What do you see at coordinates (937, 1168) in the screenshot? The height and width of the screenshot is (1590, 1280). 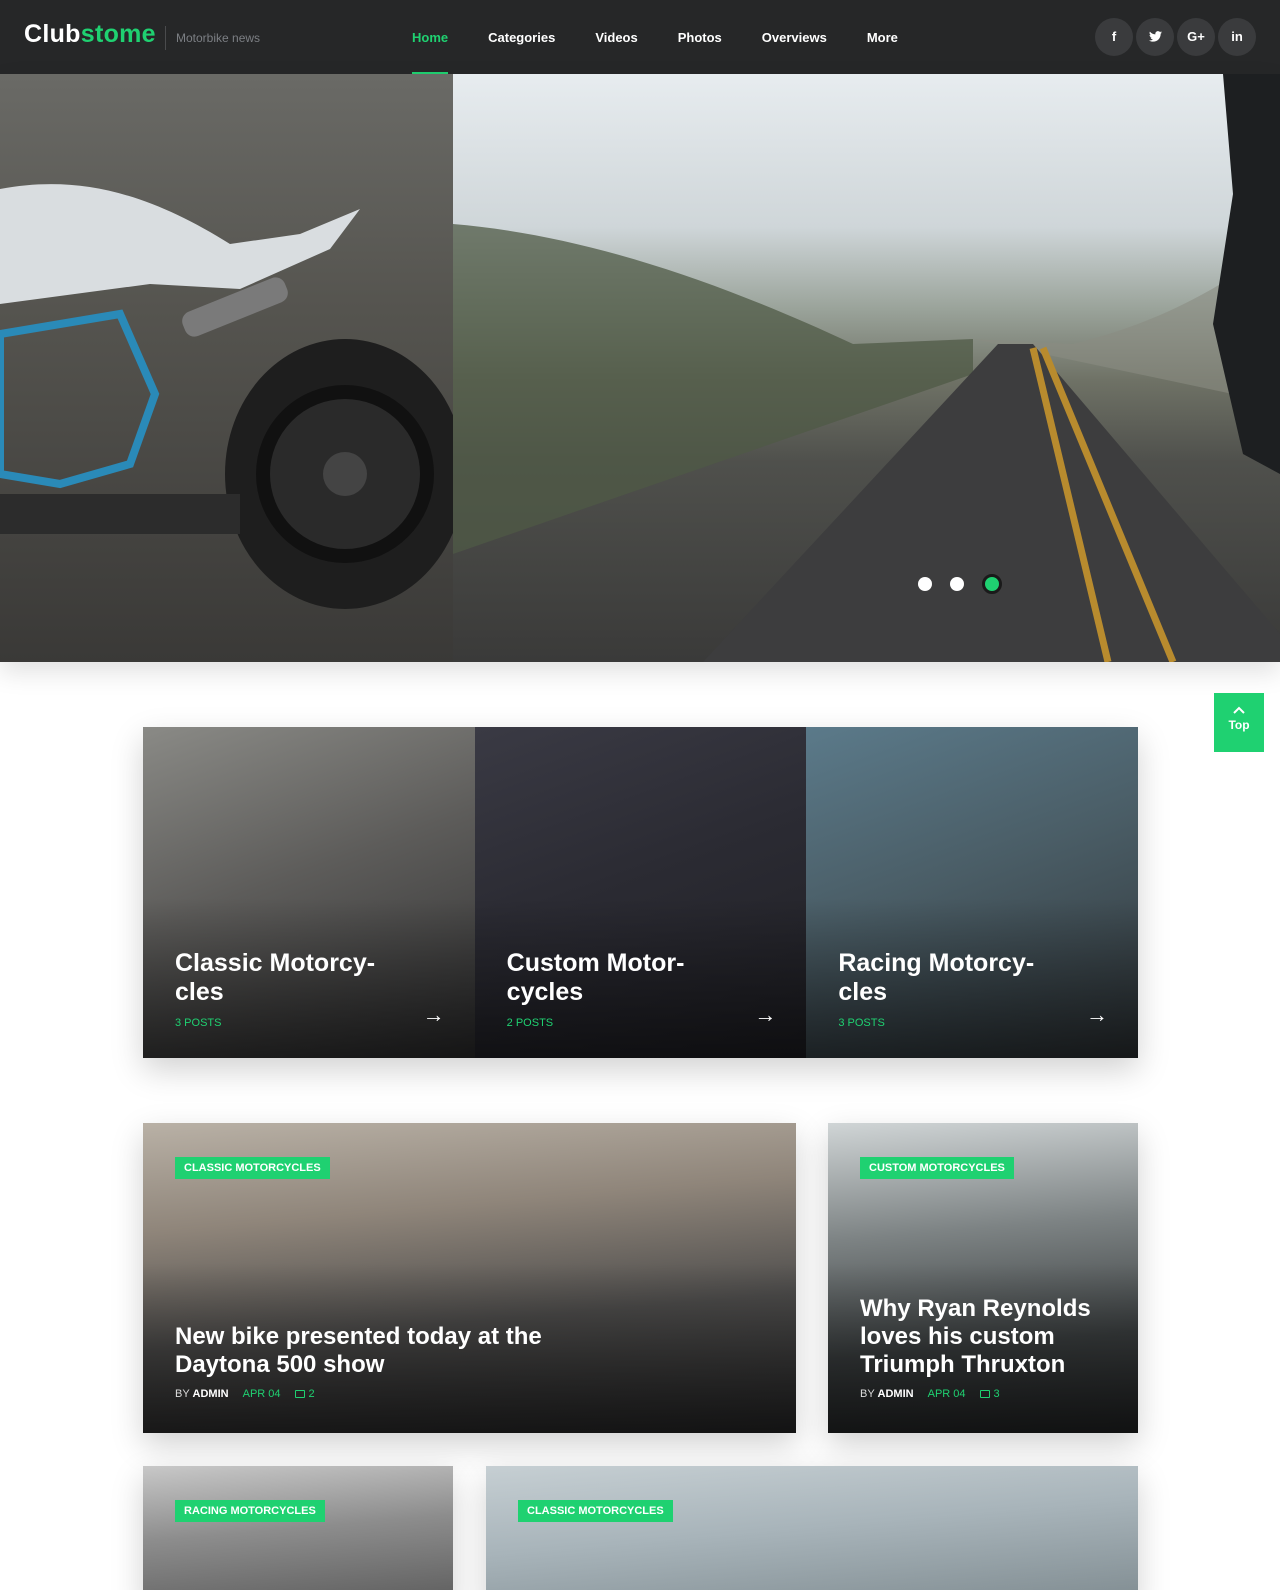 I see `post-category-tag: CUSTOM MOTORCYCLES` at bounding box center [937, 1168].